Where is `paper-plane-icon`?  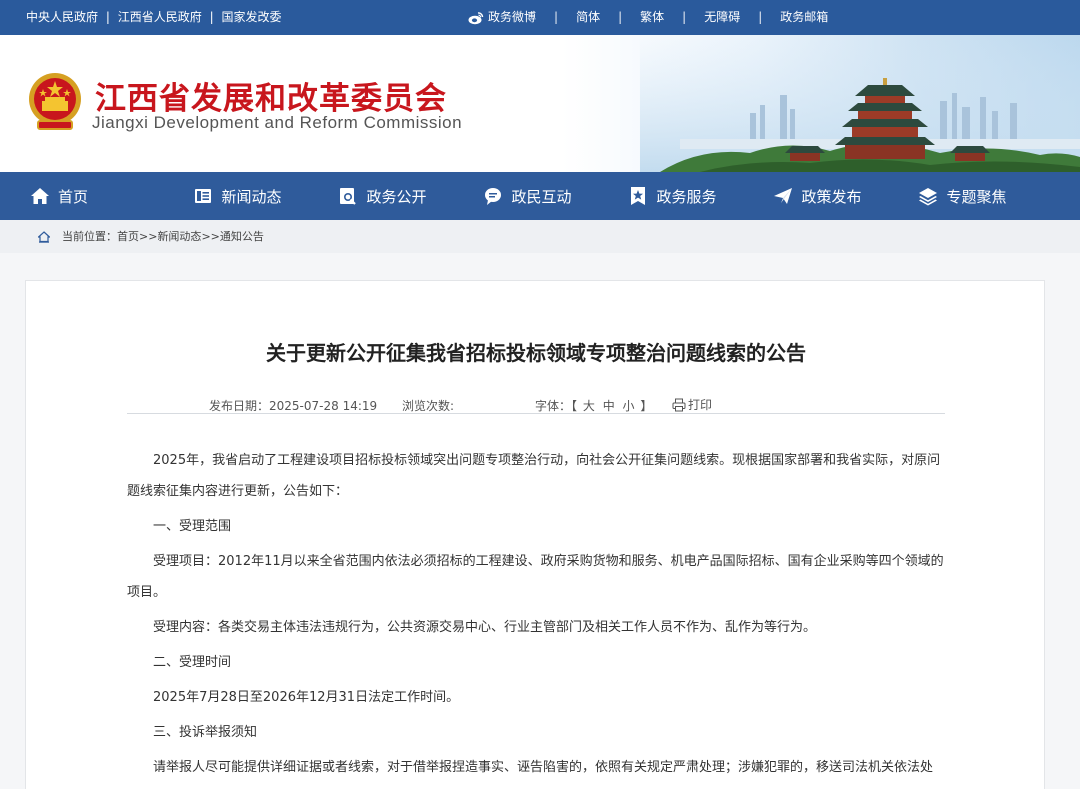 paper-plane-icon is located at coordinates (783, 196).